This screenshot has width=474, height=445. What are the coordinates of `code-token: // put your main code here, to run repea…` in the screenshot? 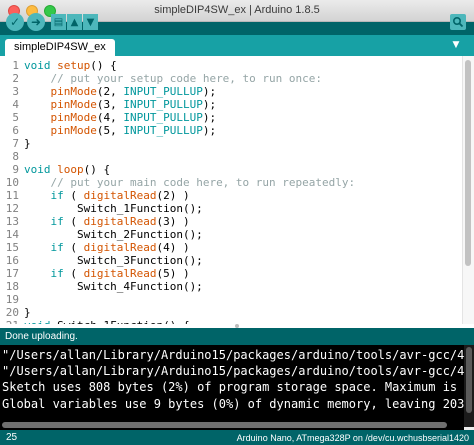 It's located at (203, 182).